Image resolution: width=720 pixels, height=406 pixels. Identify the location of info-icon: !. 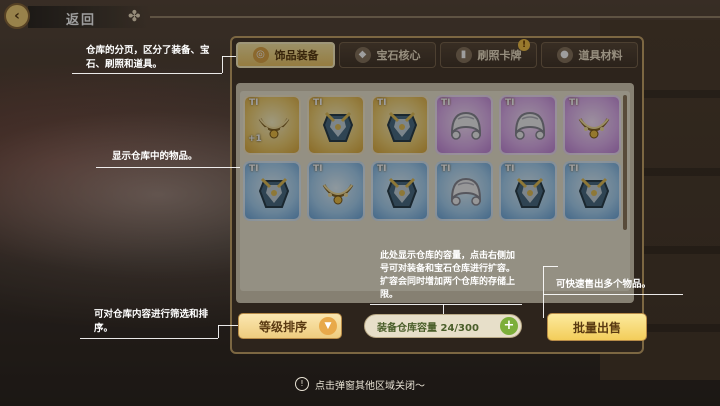
(302, 384).